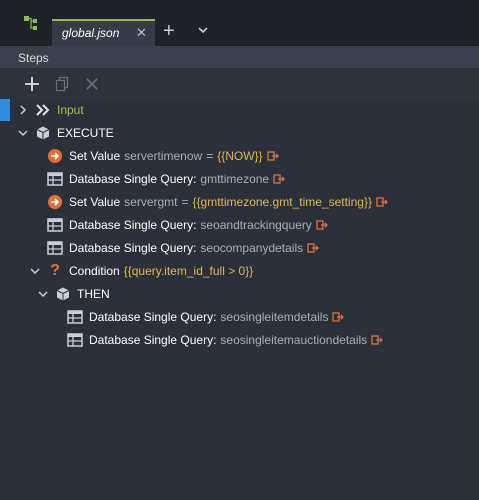 The height and width of the screenshot is (500, 479). What do you see at coordinates (294, 340) in the screenshot?
I see `step-name: seosingleitemauctiondetails` at bounding box center [294, 340].